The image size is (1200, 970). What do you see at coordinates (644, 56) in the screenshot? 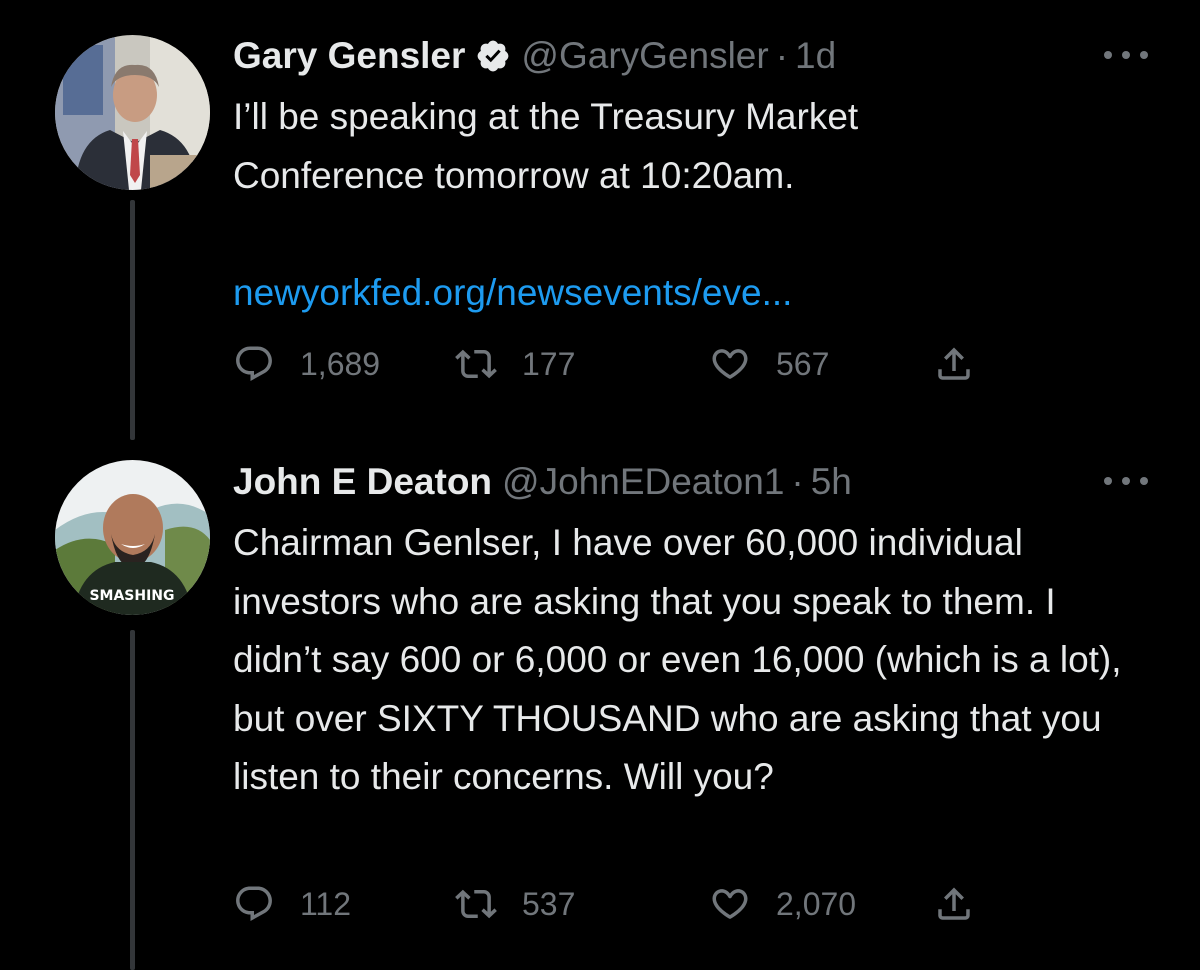
I see `handle: @GaryGensler` at bounding box center [644, 56].